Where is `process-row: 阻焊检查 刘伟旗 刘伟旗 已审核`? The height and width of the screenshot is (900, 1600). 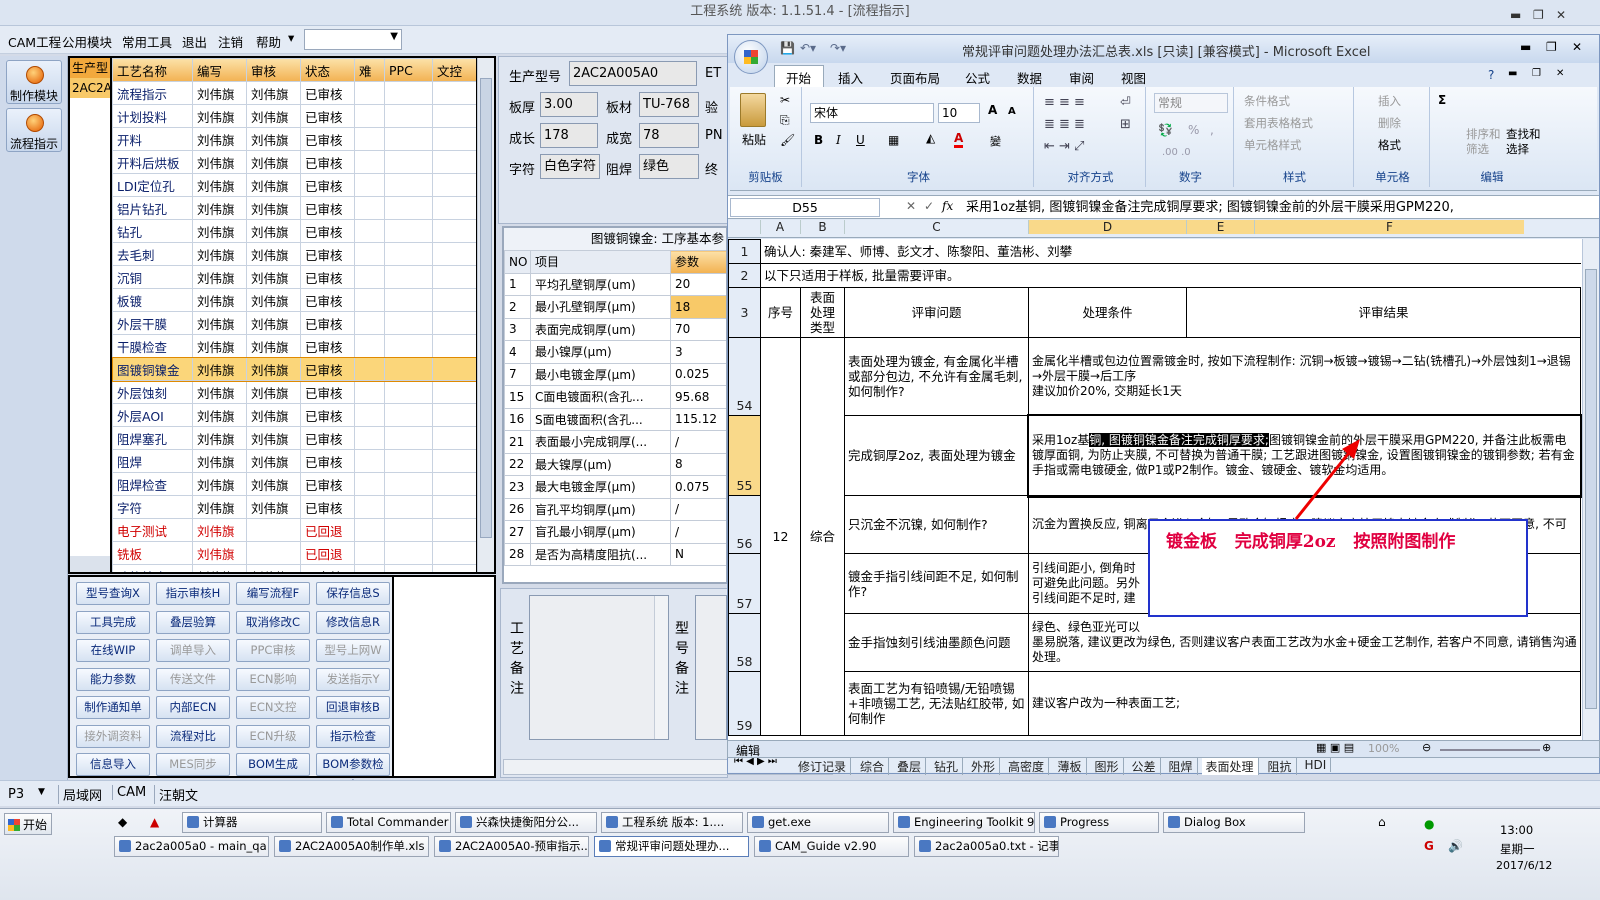 process-row: 阻焊检查 刘伟旗 刘伟旗 已审核 is located at coordinates (294, 484).